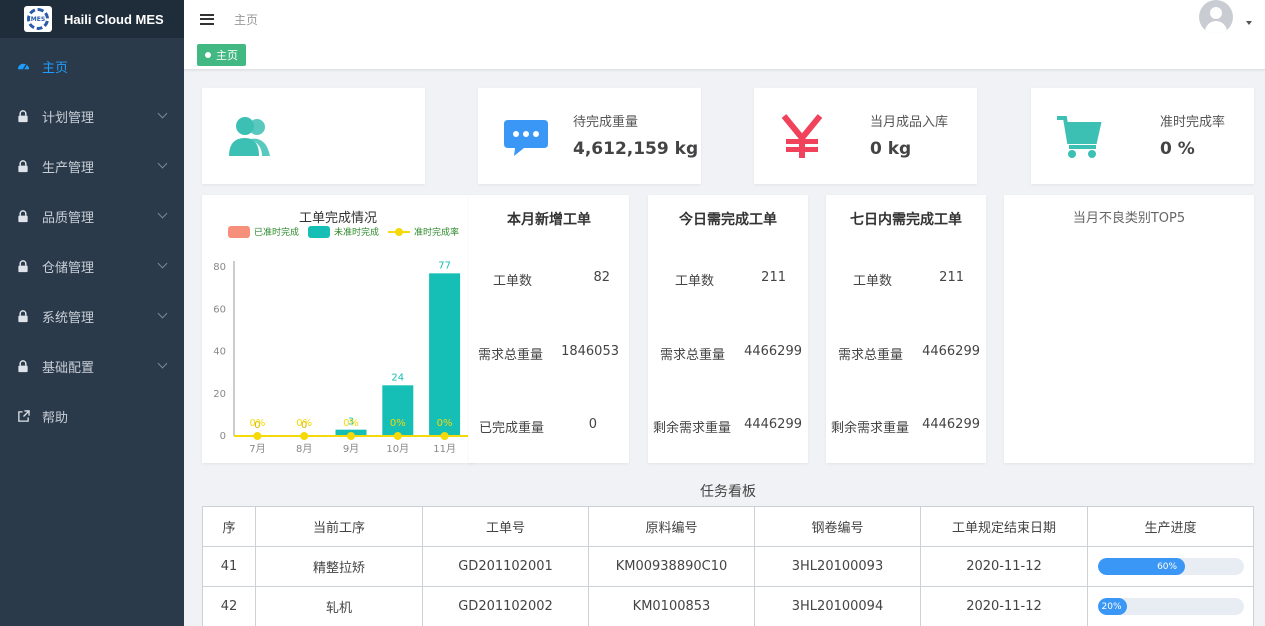 The width and height of the screenshot is (1265, 626). Describe the element at coordinates (219, 352) in the screenshot. I see `y-tick-label: 40` at that location.